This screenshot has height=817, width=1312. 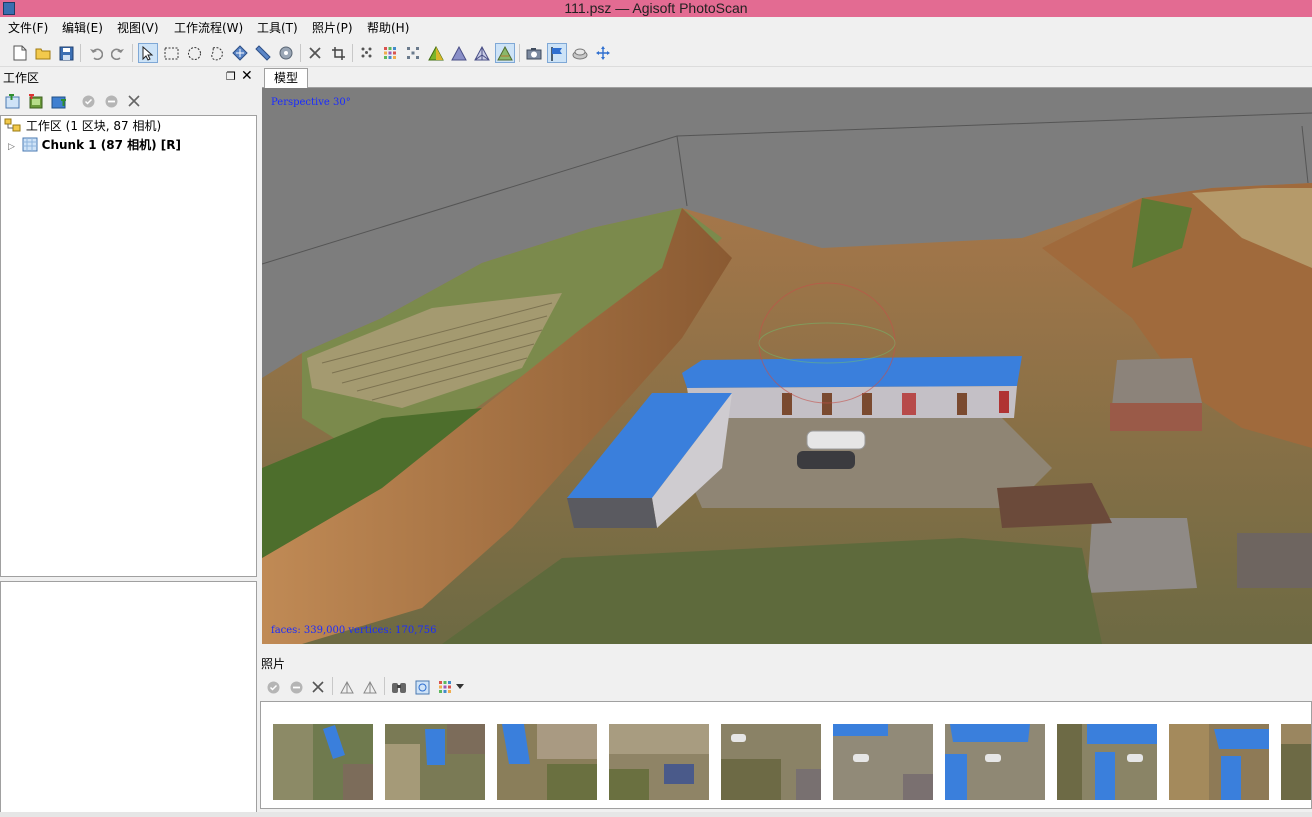 I want to click on workspace-header: 工作区 ❐ ✕, so click(x=129, y=77).